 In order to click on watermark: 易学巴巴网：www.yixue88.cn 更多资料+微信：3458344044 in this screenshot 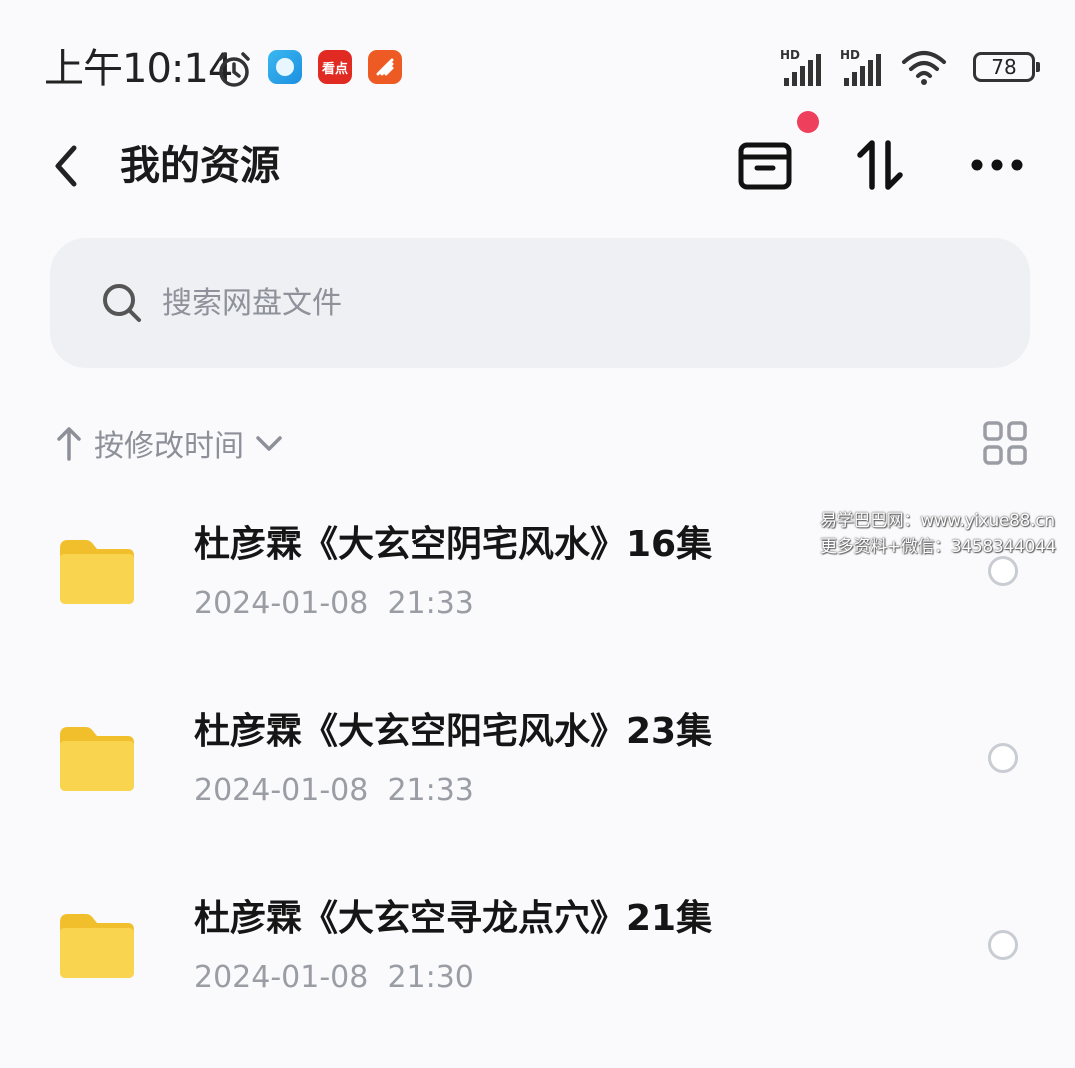, I will do `click(945, 534)`.